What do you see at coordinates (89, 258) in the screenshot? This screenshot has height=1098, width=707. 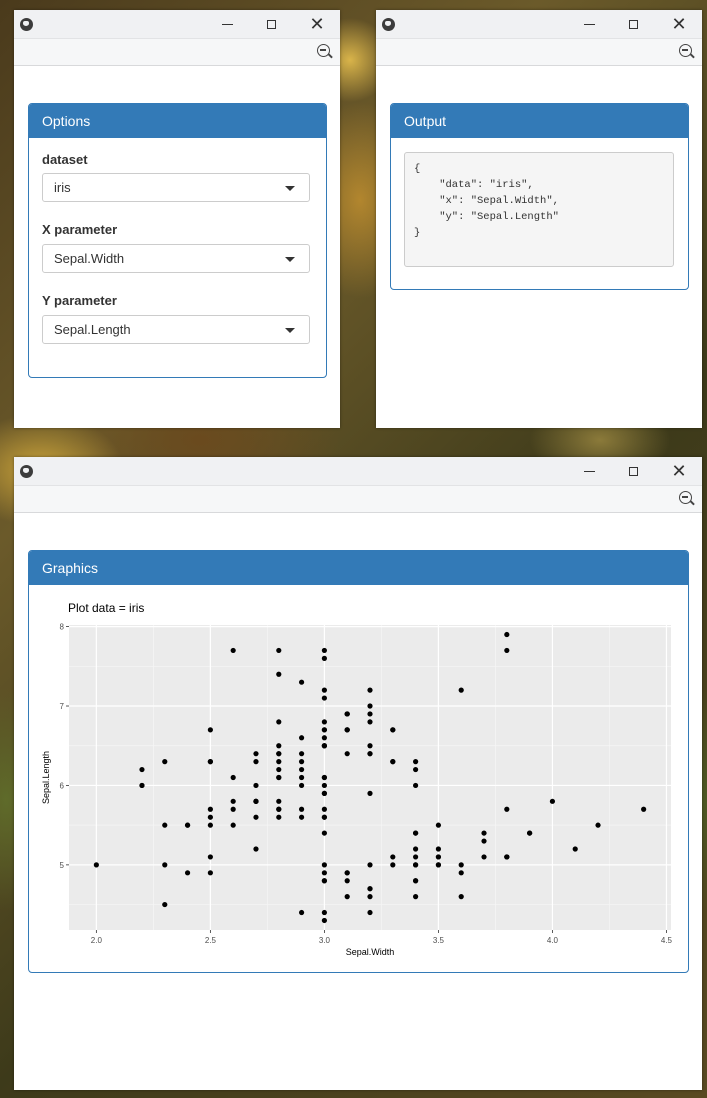 I see `x-parameter-select-value: Sepal.Width` at bounding box center [89, 258].